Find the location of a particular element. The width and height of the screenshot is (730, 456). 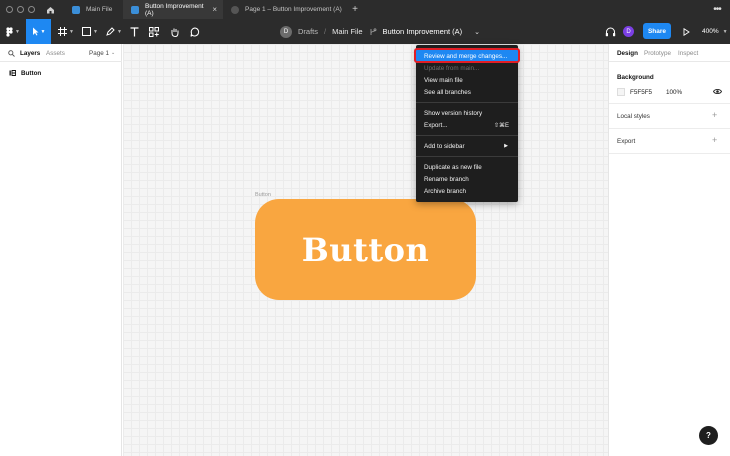

button-component: Button is located at coordinates (365, 249).